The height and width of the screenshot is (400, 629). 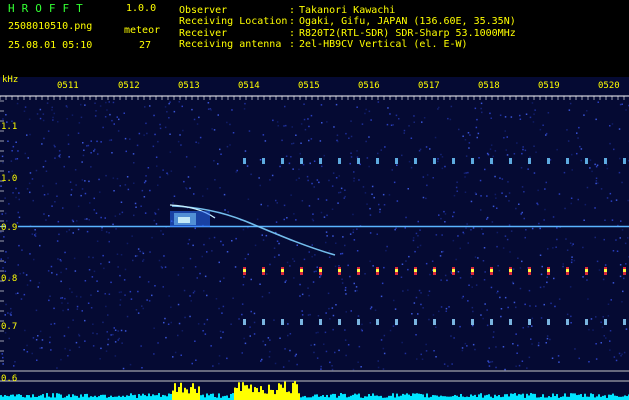 I want to click on echo-blip, so click(x=586, y=161).